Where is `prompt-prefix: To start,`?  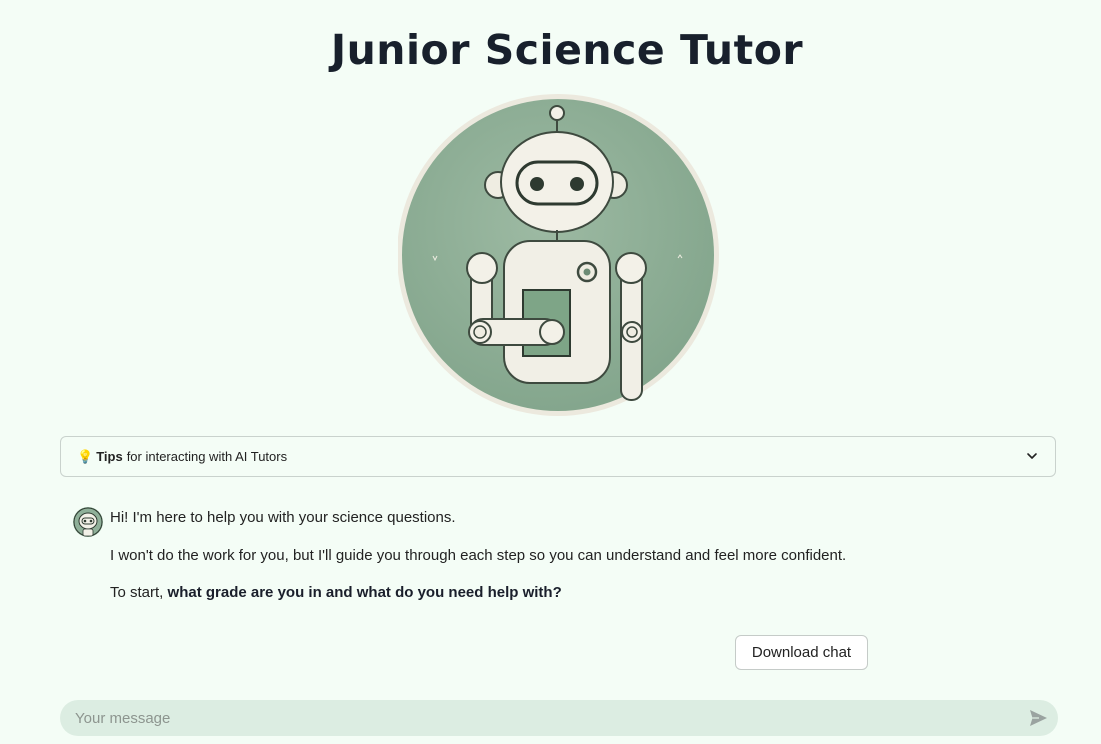
prompt-prefix: To start, is located at coordinates (137, 592).